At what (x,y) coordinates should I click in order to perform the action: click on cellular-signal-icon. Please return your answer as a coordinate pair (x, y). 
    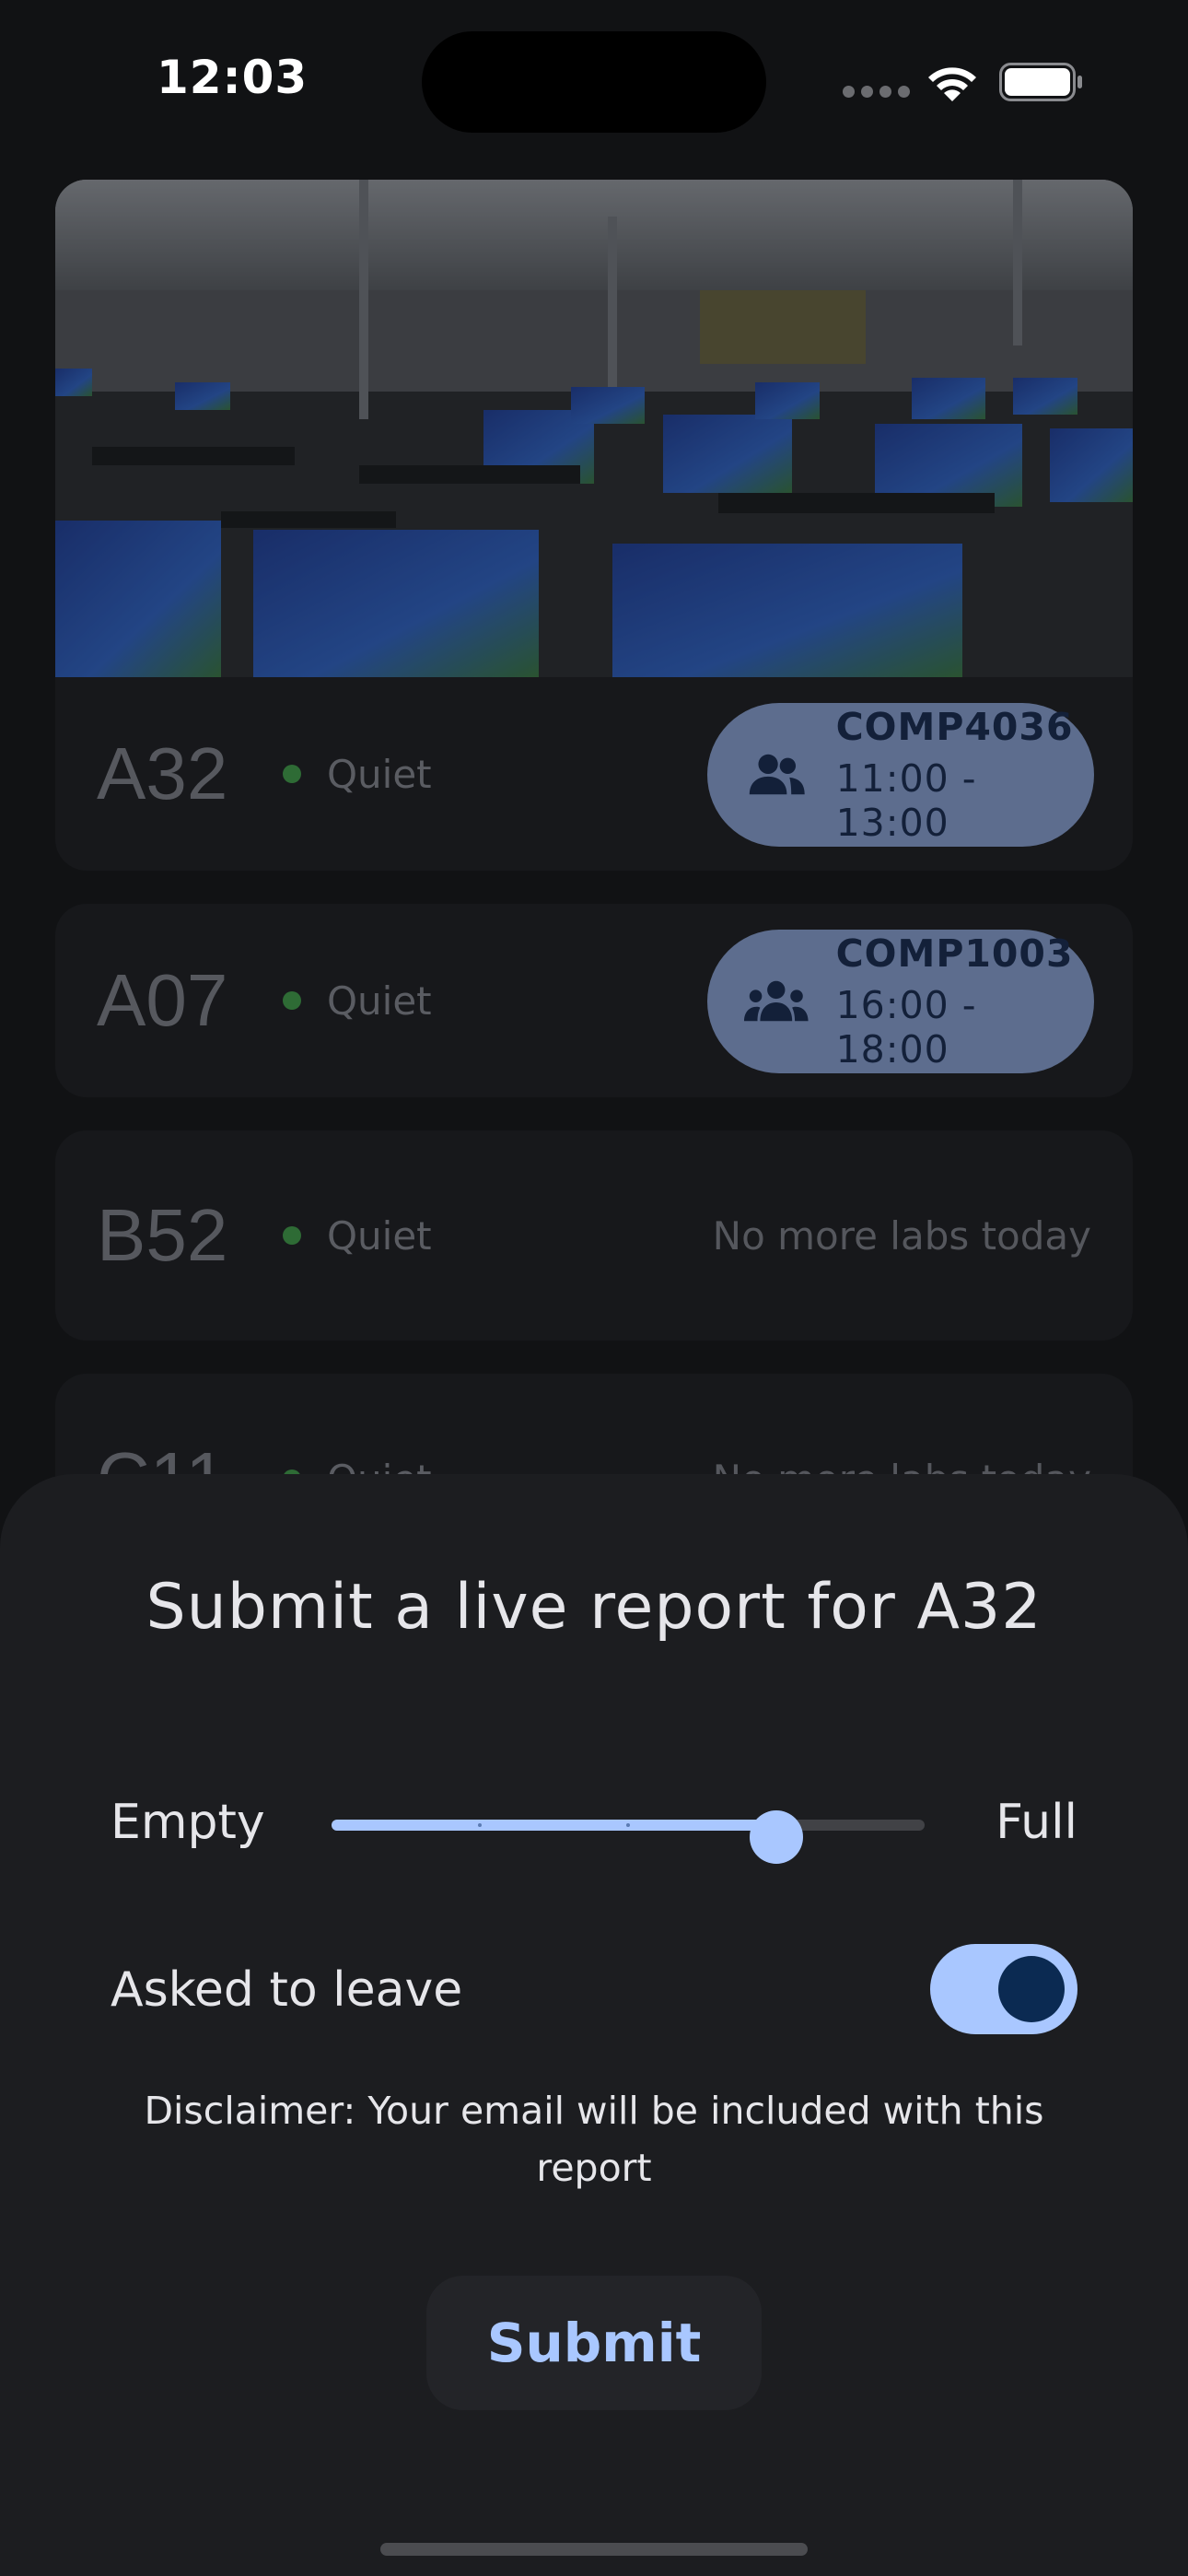
    Looking at the image, I should click on (876, 92).